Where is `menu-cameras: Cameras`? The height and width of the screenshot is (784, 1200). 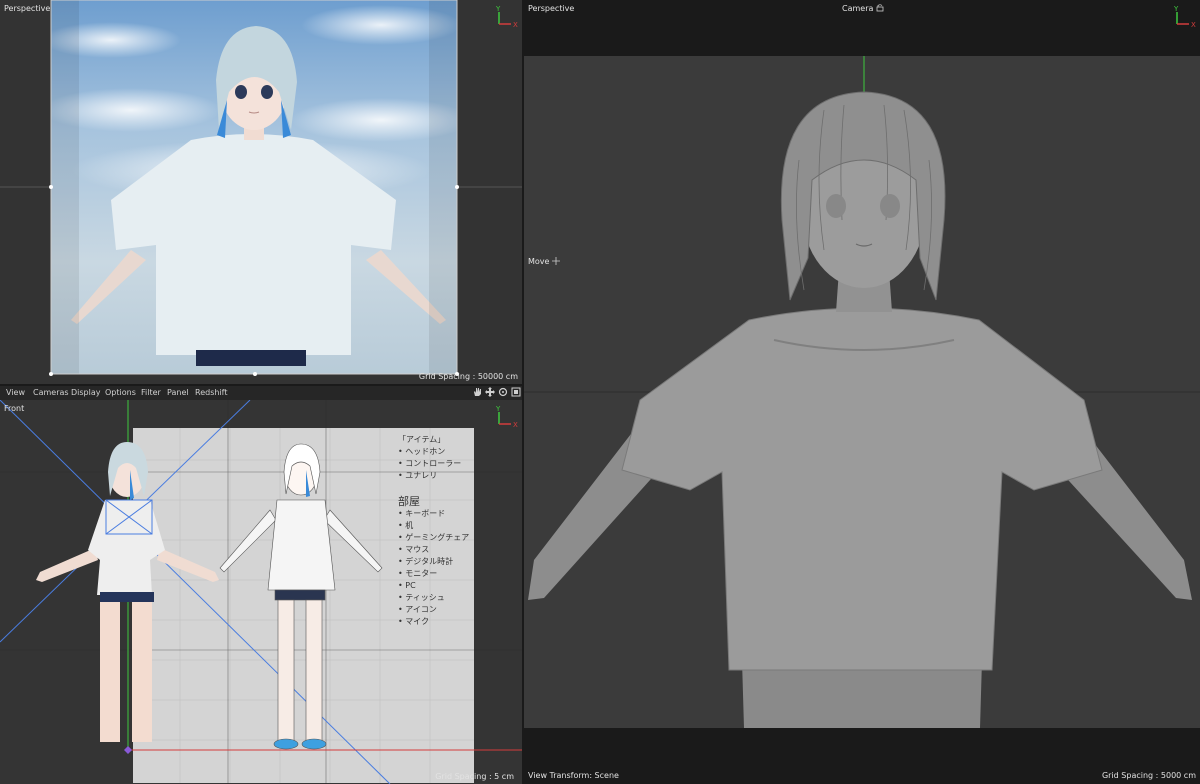
menu-cameras: Cameras is located at coordinates (51, 392).